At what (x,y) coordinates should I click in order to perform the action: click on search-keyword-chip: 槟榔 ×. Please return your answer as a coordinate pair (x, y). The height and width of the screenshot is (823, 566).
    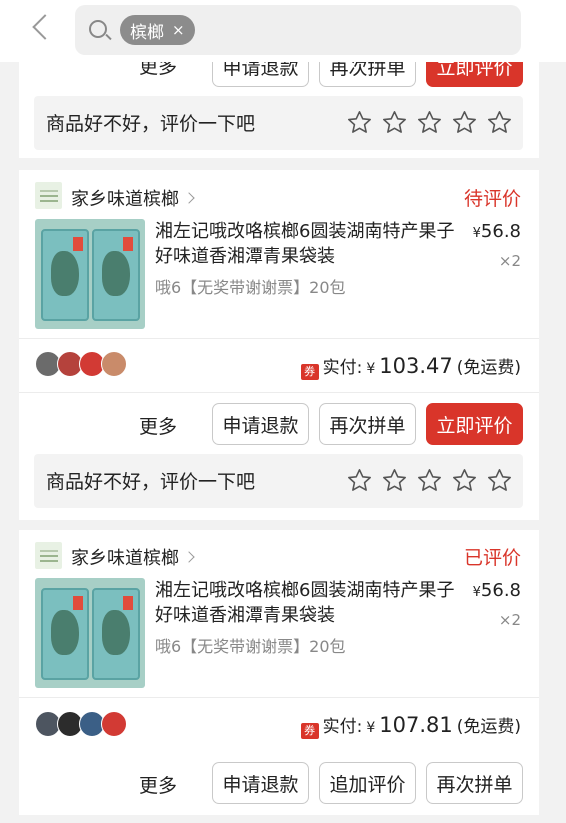
    Looking at the image, I should click on (157, 30).